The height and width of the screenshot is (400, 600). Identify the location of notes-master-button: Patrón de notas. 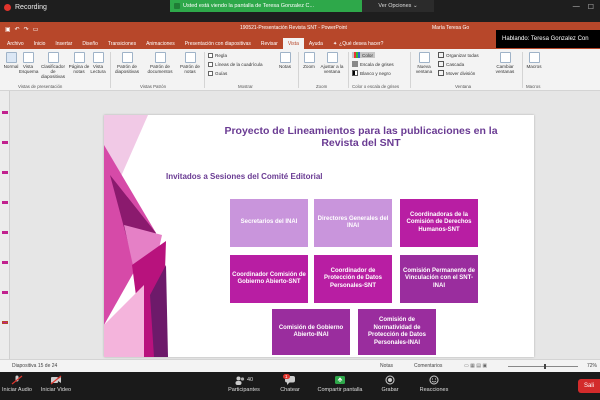
(190, 63).